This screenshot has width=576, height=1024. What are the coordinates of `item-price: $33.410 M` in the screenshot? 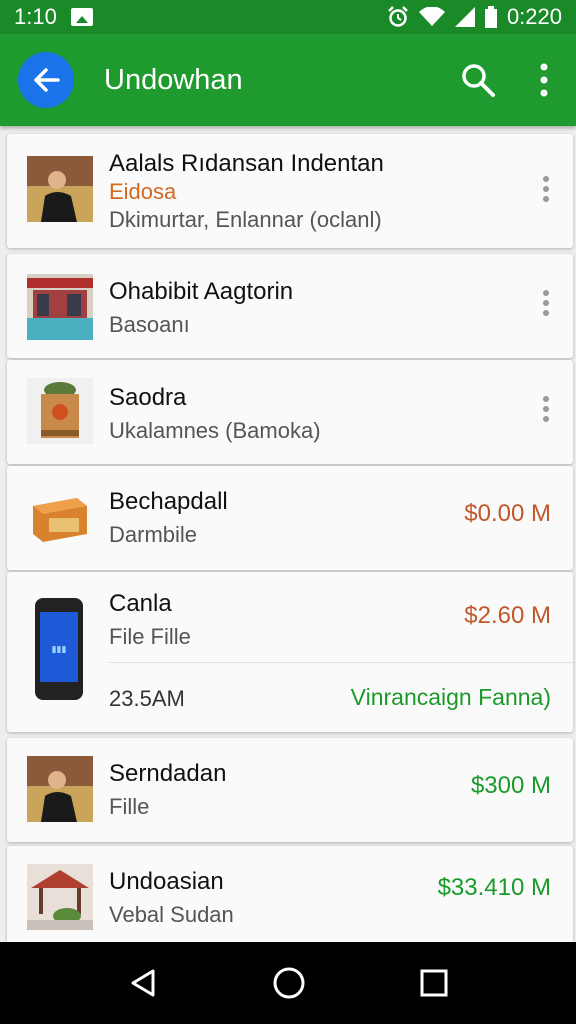 It's located at (494, 887).